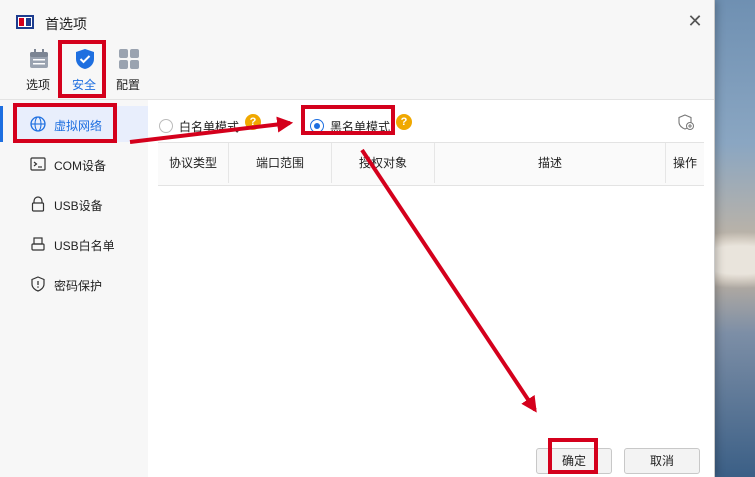 The height and width of the screenshot is (477, 755). Describe the element at coordinates (78, 126) in the screenshot. I see `sidebar-item-label: 虚拟网络` at that location.